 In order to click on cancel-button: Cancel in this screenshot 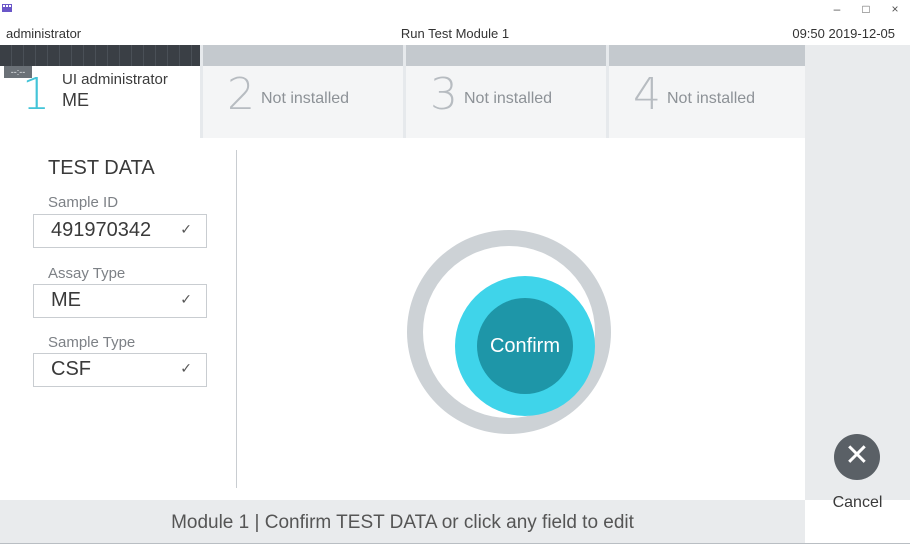, I will do `click(857, 503)`.